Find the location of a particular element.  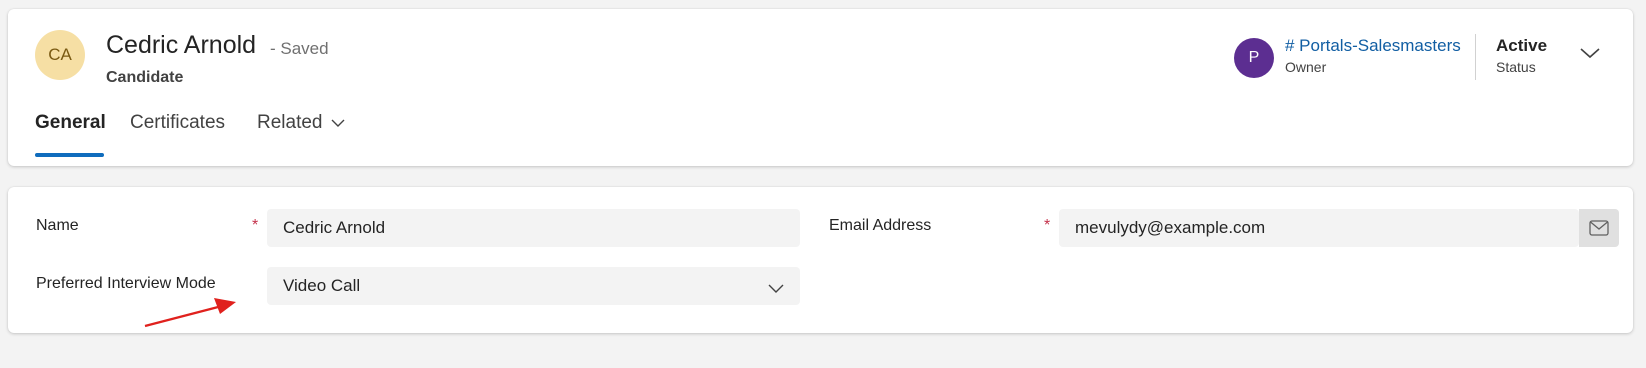

owner-label: Owner is located at coordinates (1306, 67).